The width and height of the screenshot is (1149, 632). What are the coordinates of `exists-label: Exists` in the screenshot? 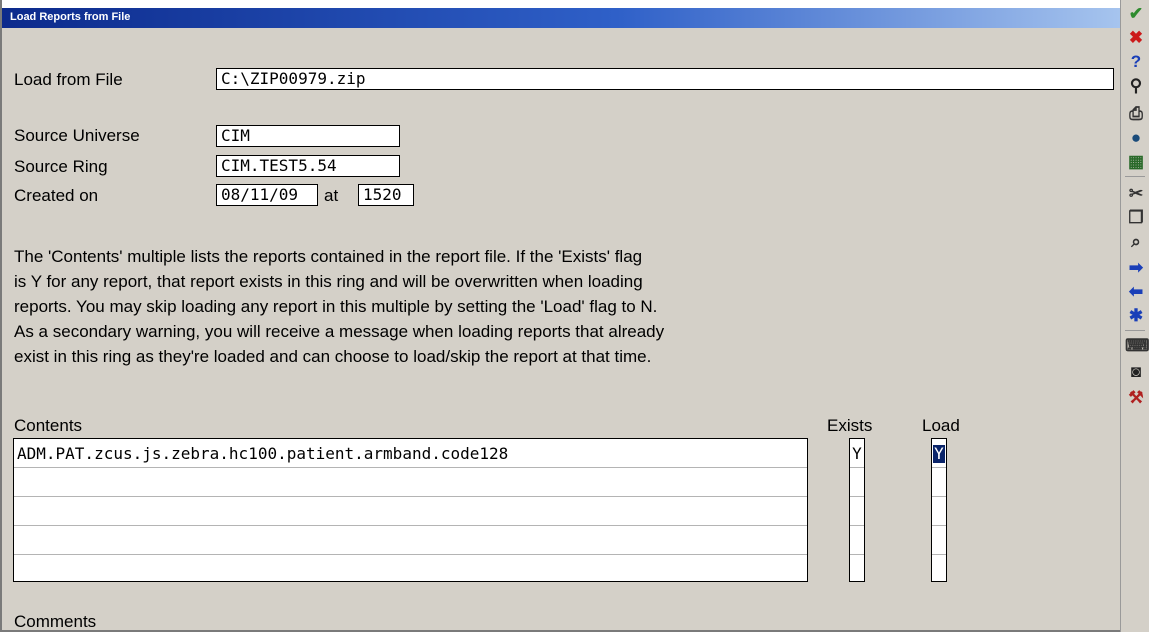 It's located at (850, 425).